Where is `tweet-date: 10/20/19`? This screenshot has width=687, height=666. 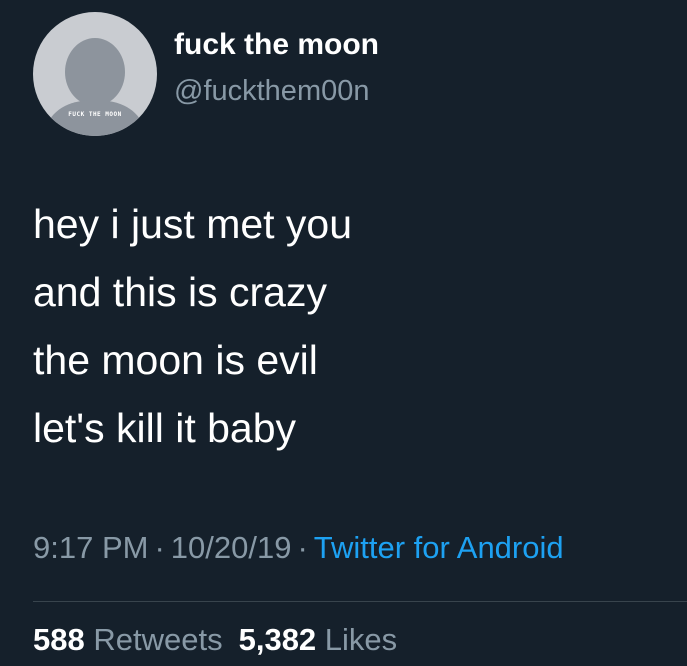 tweet-date: 10/20/19 is located at coordinates (231, 547).